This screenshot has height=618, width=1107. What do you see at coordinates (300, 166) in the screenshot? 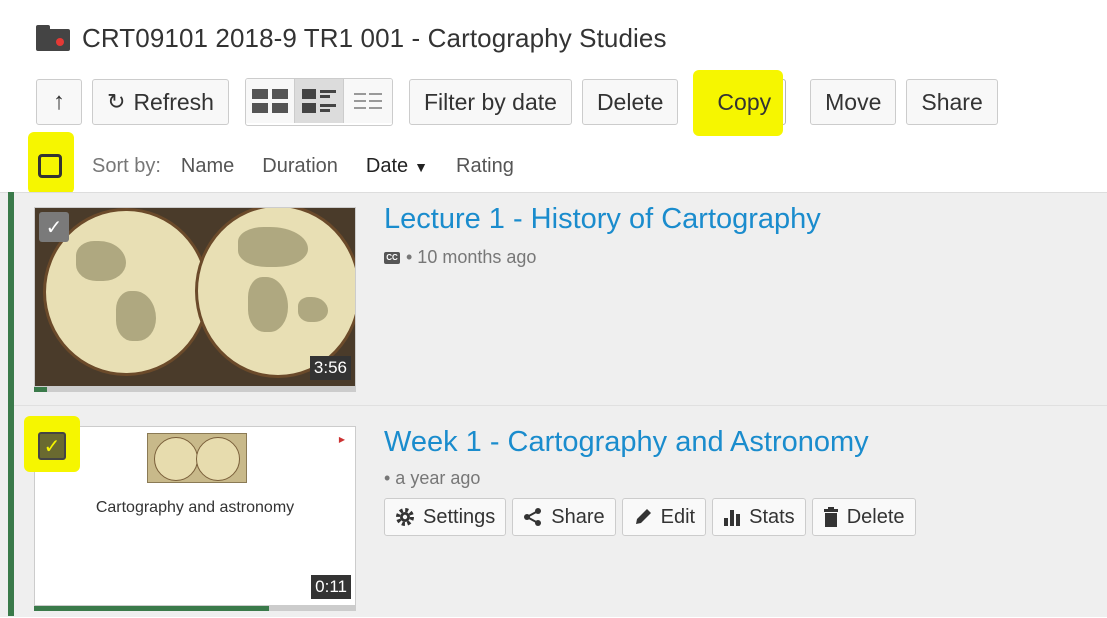
I see `sort-option-duration: Duration` at bounding box center [300, 166].